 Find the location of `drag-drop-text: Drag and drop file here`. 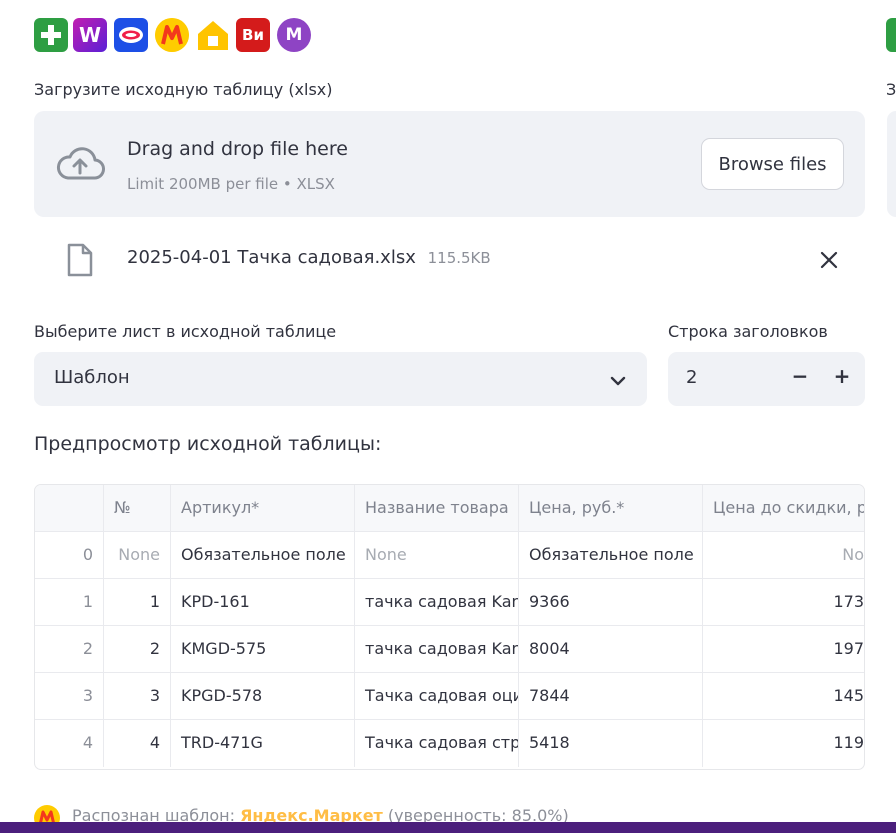

drag-drop-text: Drag and drop file here is located at coordinates (237, 149).